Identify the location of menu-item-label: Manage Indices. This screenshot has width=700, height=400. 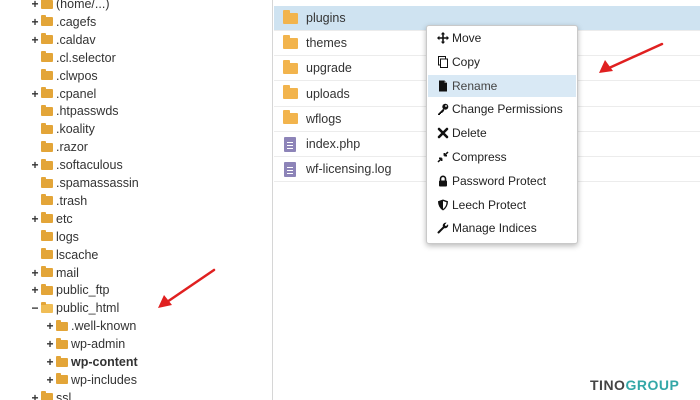
(494, 228).